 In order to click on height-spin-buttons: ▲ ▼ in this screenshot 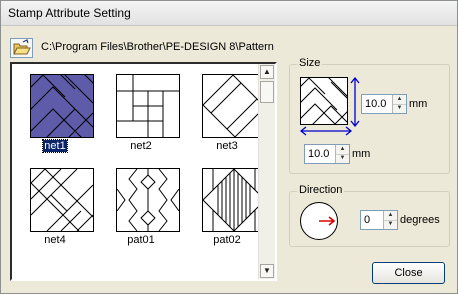, I will do `click(399, 104)`.